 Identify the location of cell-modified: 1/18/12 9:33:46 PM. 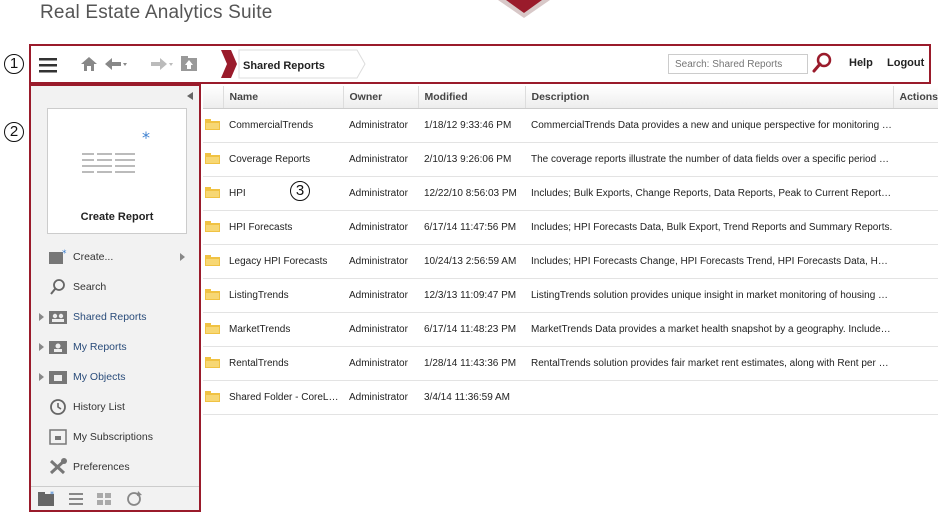
(471, 125).